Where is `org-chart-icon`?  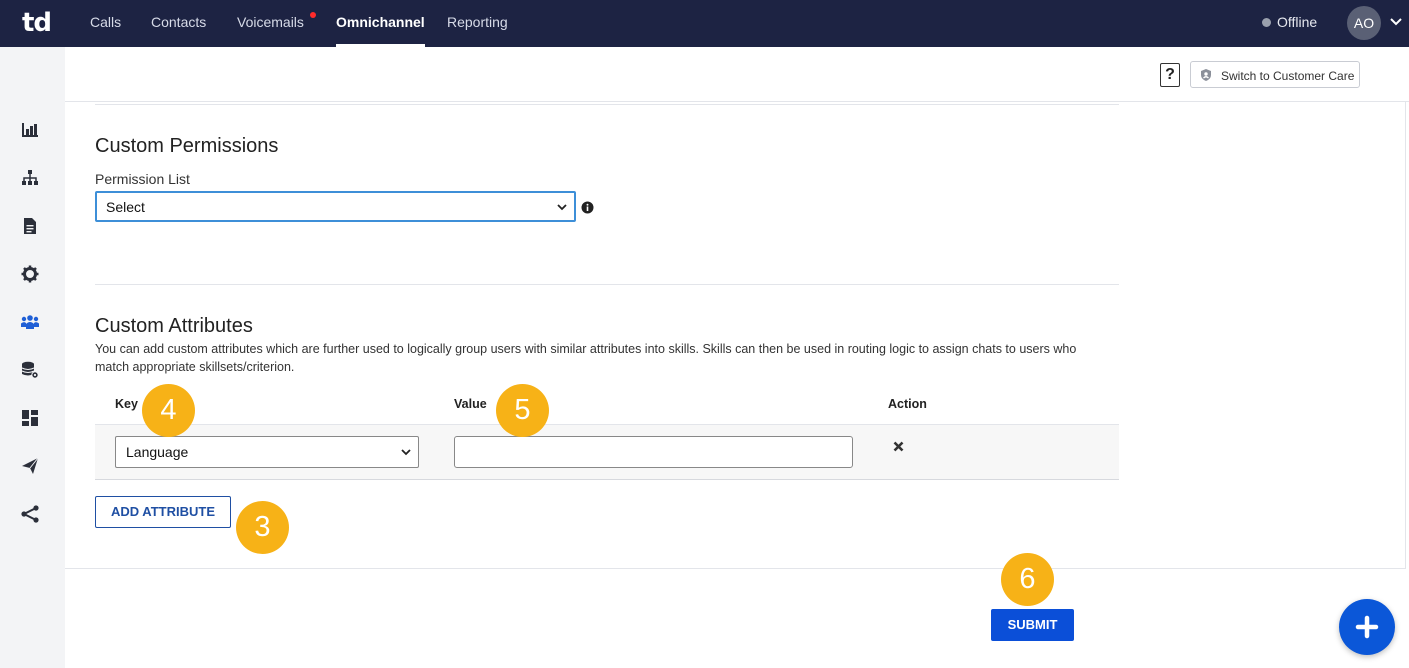
org-chart-icon is located at coordinates (30, 178).